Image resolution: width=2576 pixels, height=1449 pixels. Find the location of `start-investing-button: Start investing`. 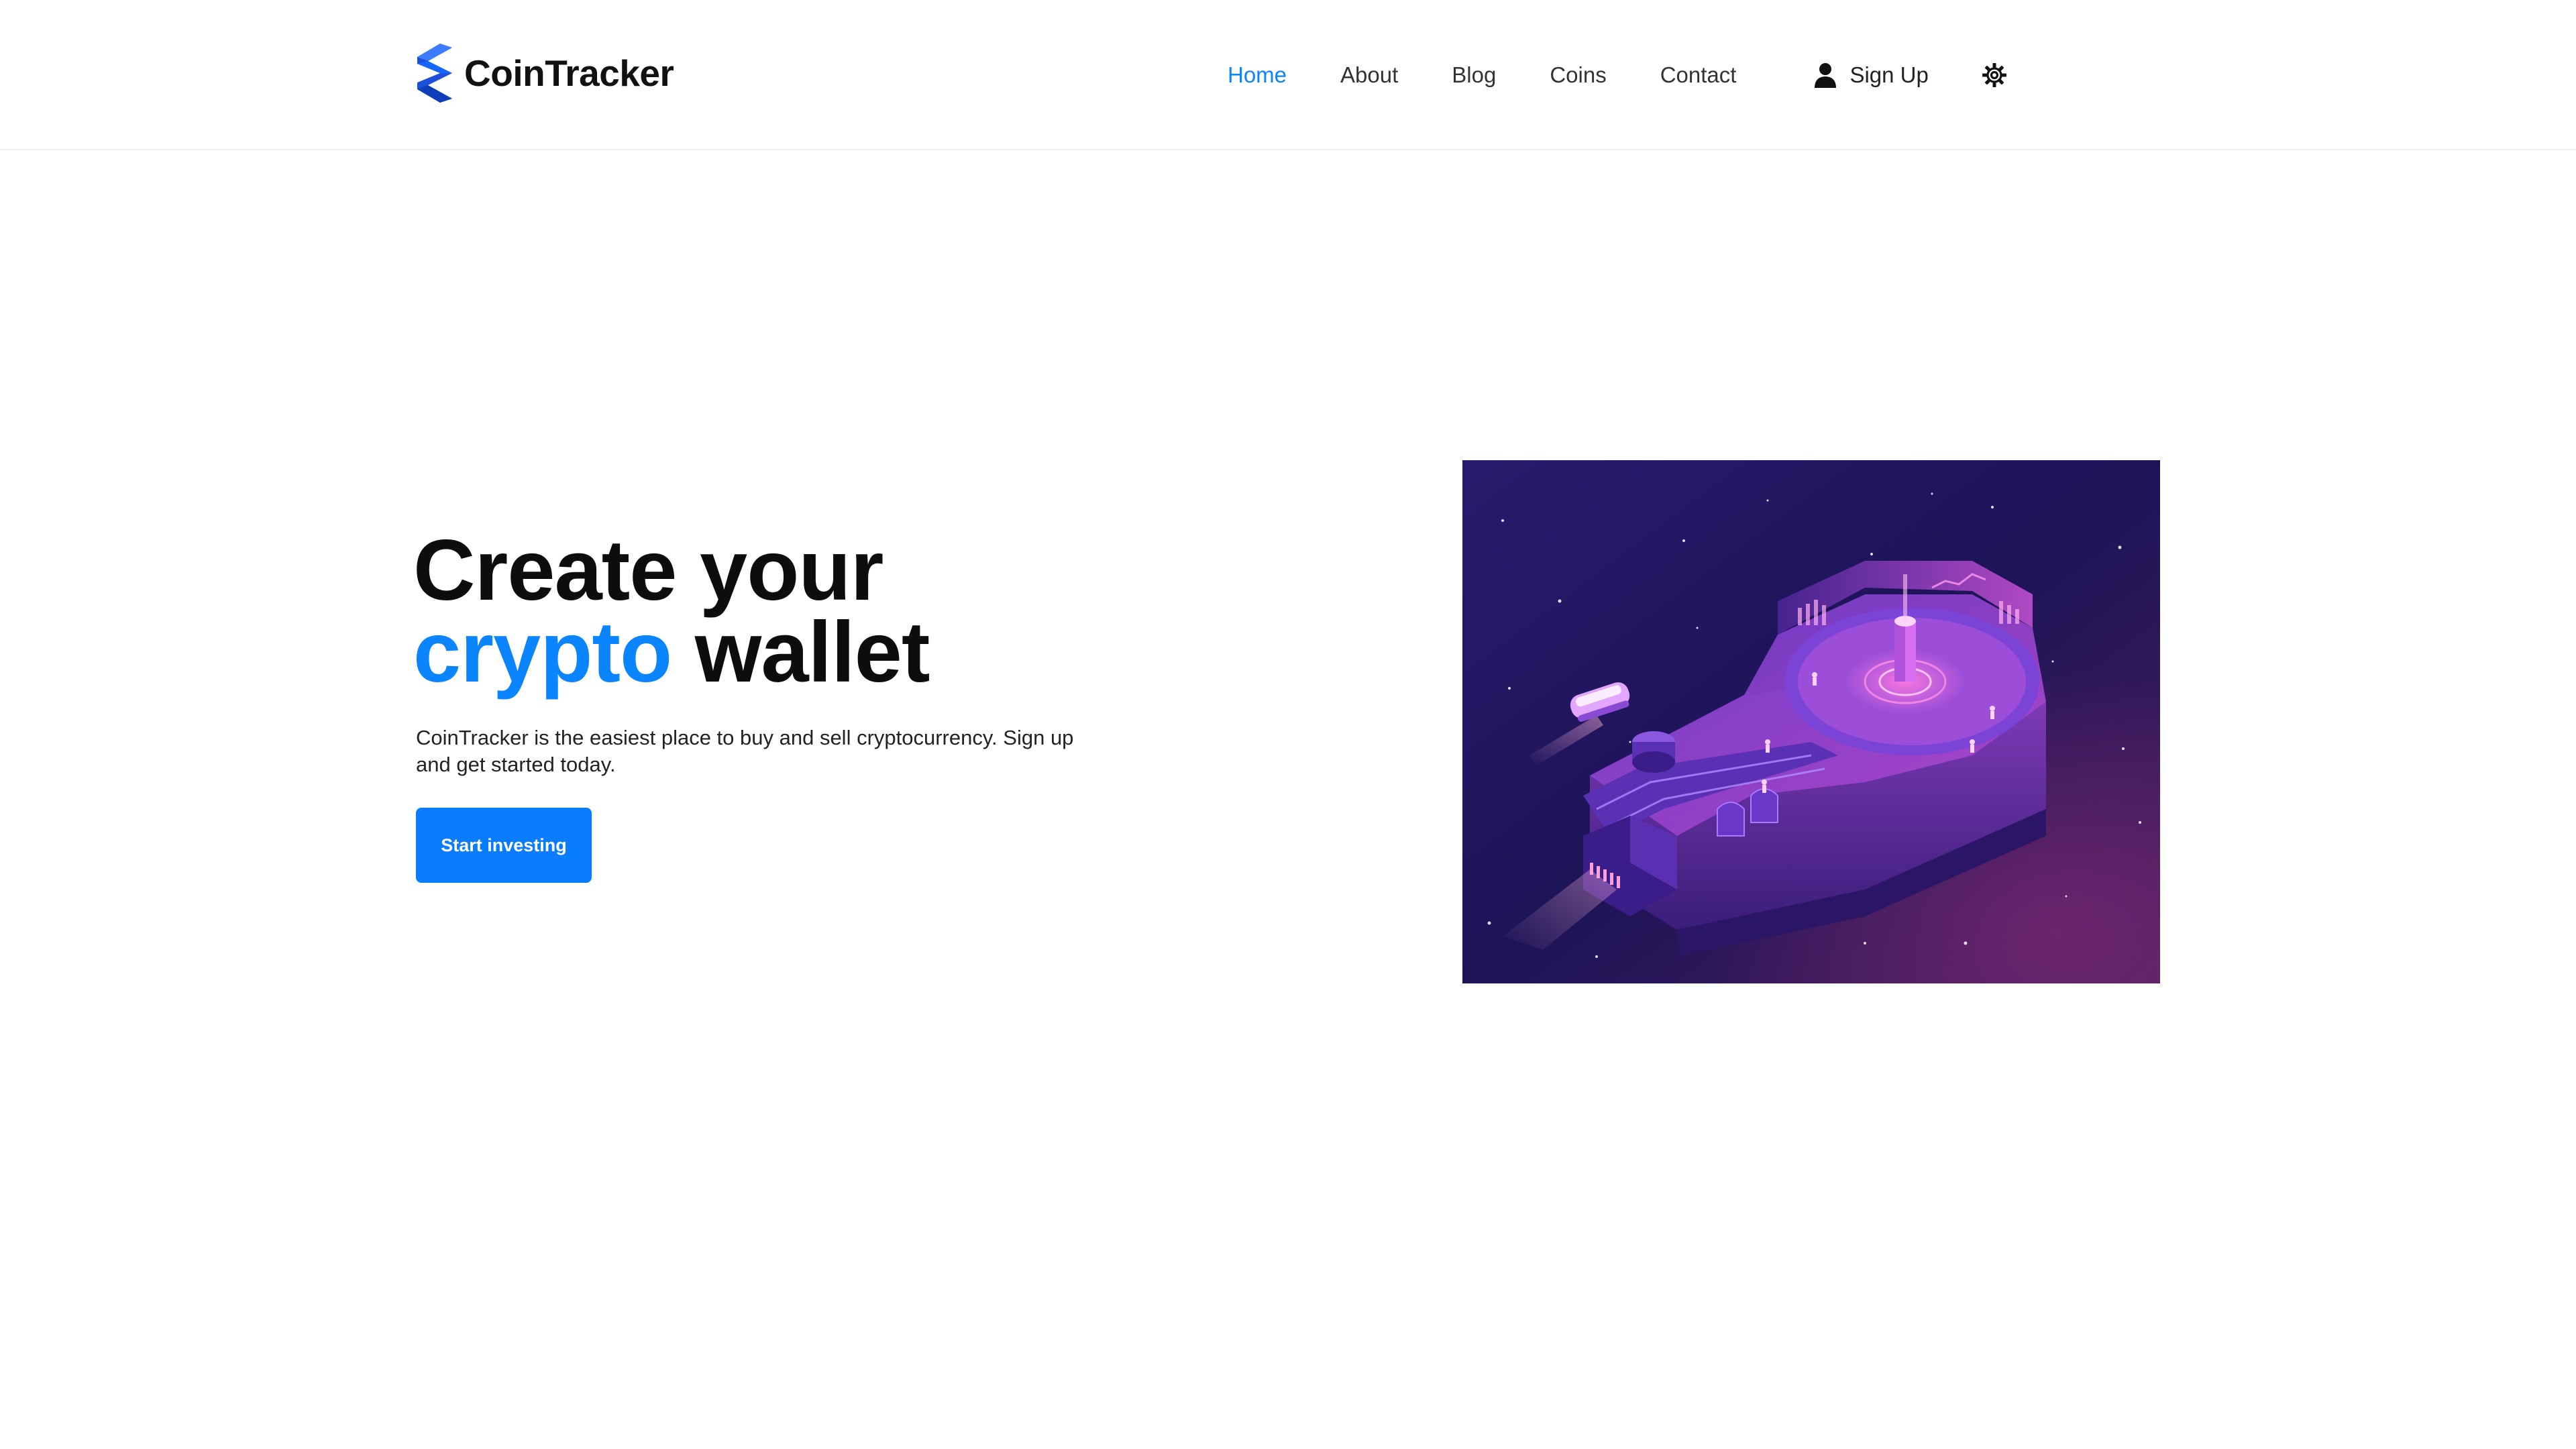

start-investing-button: Start investing is located at coordinates (504, 845).